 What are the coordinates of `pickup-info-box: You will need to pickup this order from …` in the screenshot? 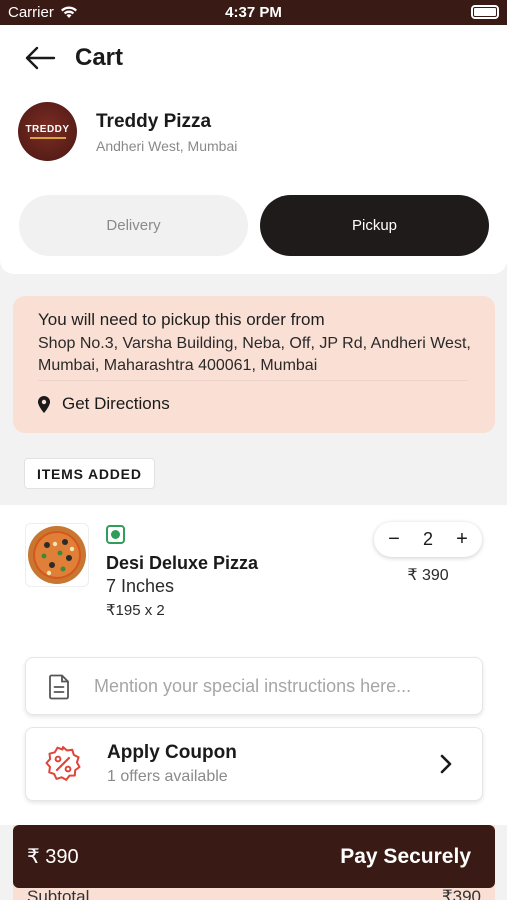 It's located at (254, 364).